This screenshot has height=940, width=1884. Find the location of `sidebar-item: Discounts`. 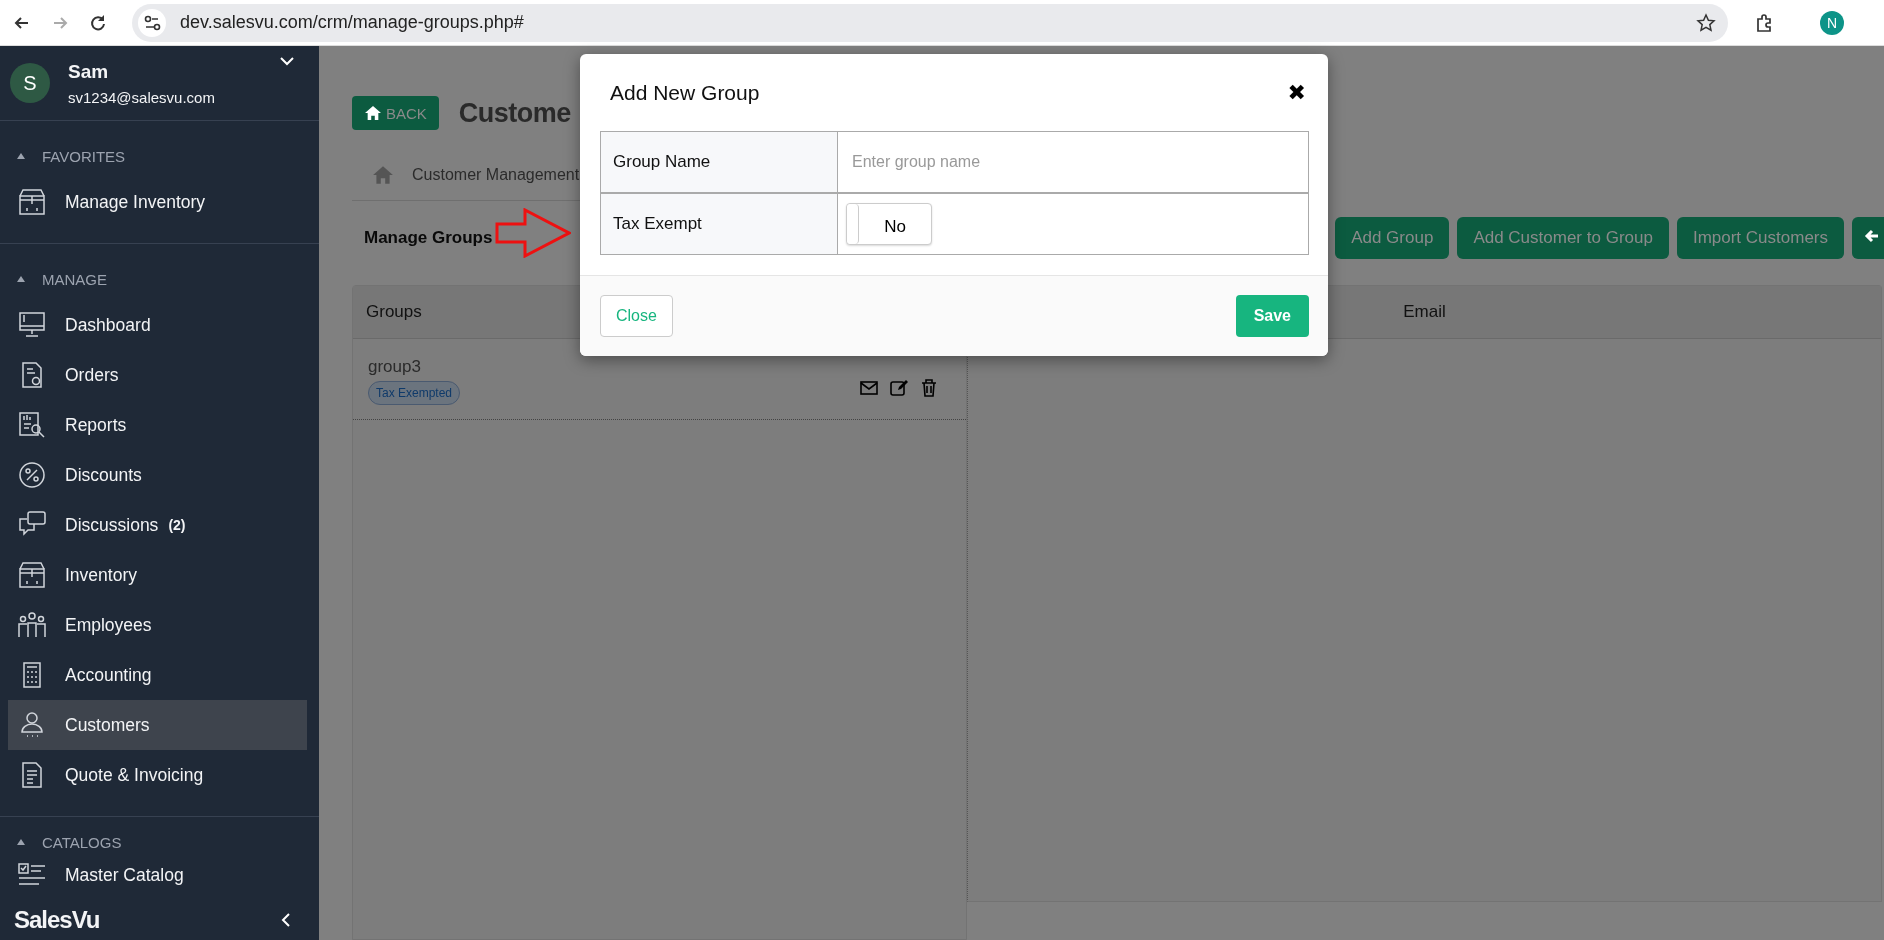

sidebar-item: Discounts is located at coordinates (157, 475).